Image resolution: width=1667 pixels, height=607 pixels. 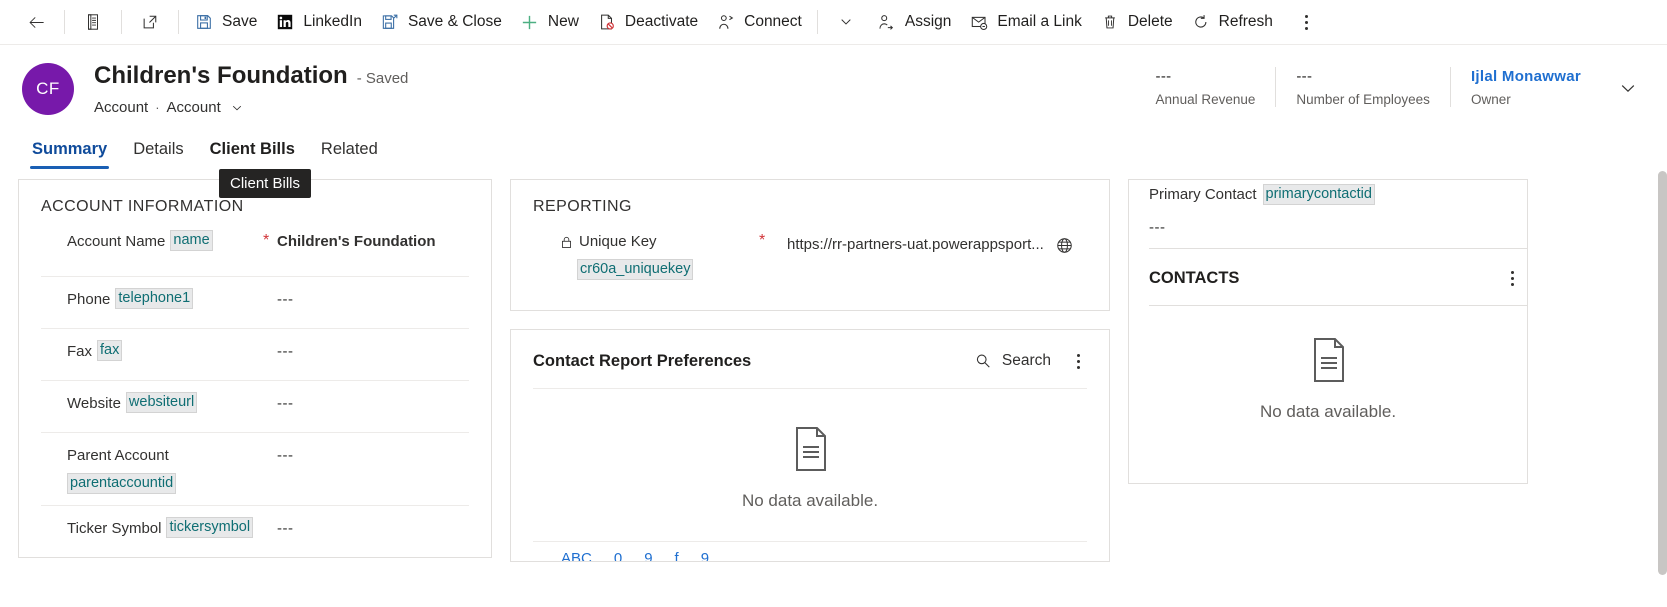 I want to click on tab-related: Related, so click(x=349, y=154).